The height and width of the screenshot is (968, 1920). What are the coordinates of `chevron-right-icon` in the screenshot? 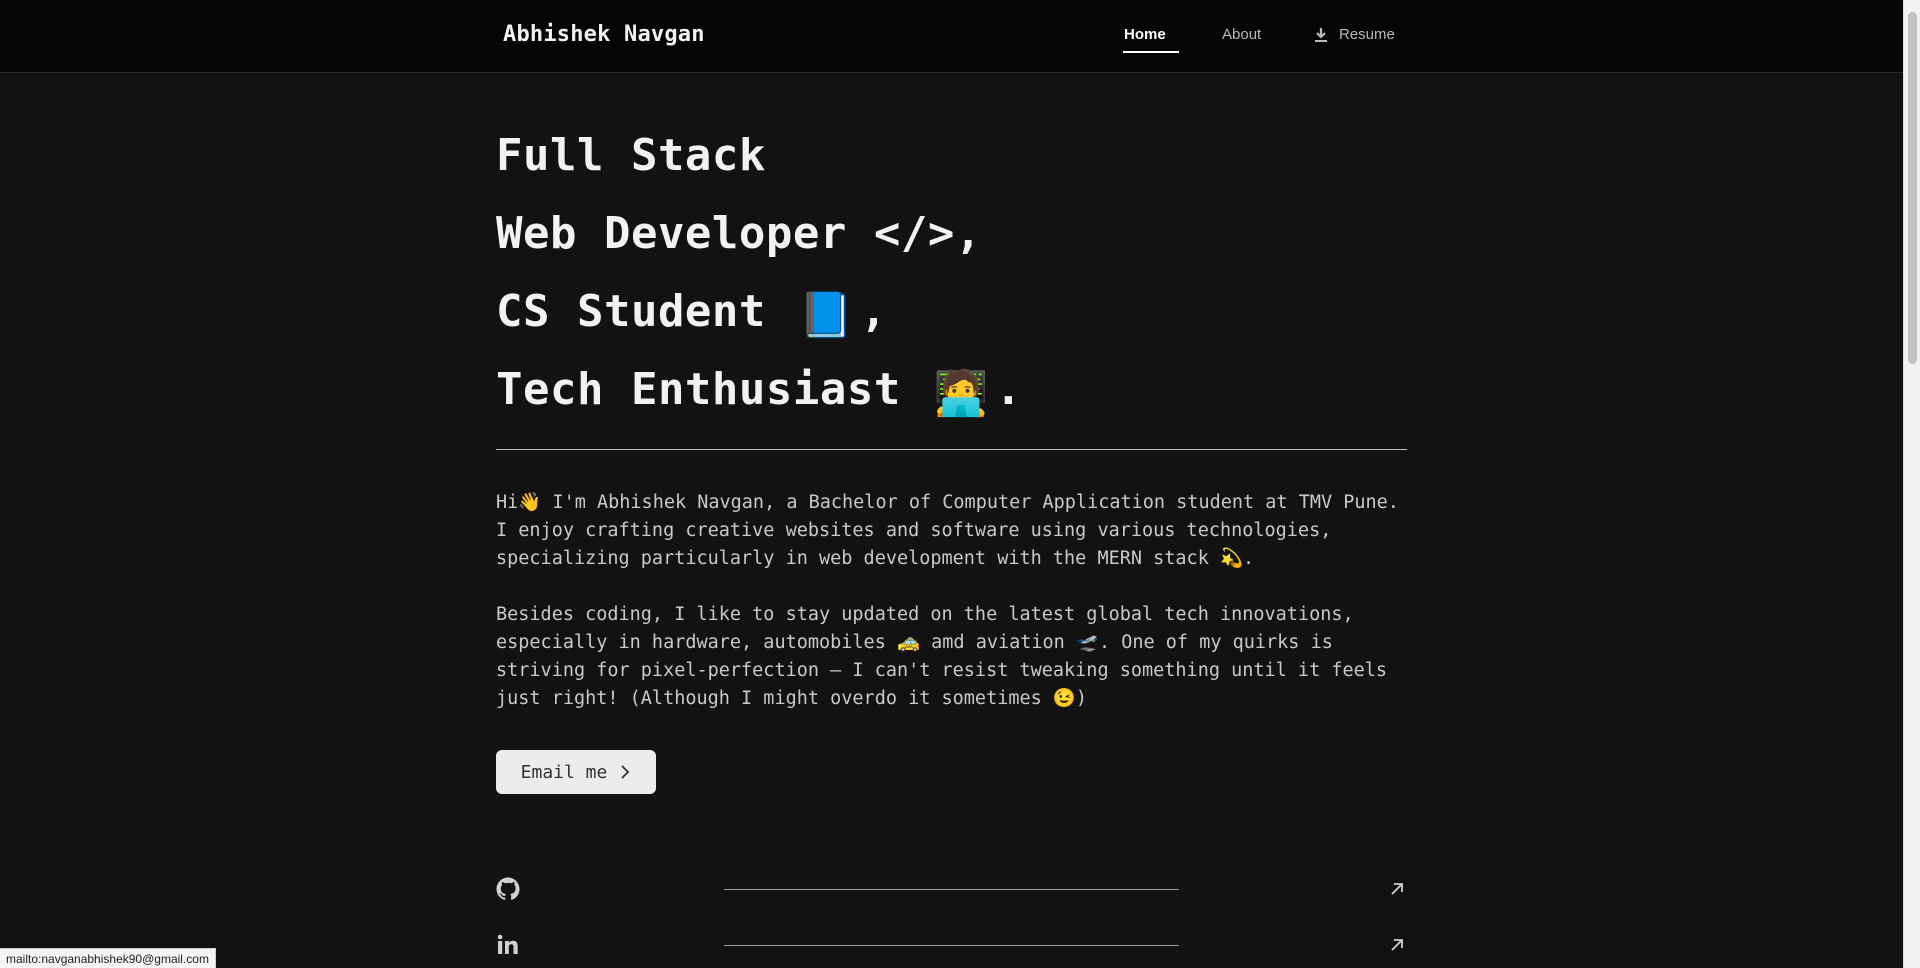 It's located at (625, 772).